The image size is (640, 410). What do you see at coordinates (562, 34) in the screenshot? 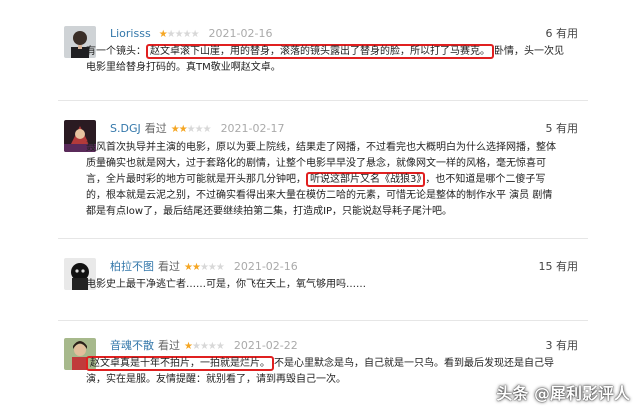
I see `useful-vote-button: 6 有用` at bounding box center [562, 34].